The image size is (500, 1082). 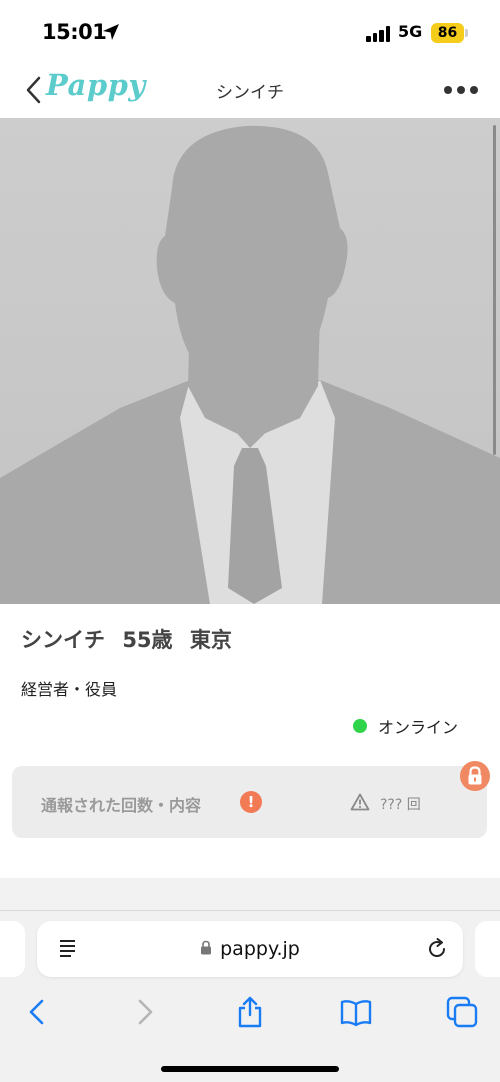 What do you see at coordinates (447, 33) in the screenshot?
I see `battery-level: 86` at bounding box center [447, 33].